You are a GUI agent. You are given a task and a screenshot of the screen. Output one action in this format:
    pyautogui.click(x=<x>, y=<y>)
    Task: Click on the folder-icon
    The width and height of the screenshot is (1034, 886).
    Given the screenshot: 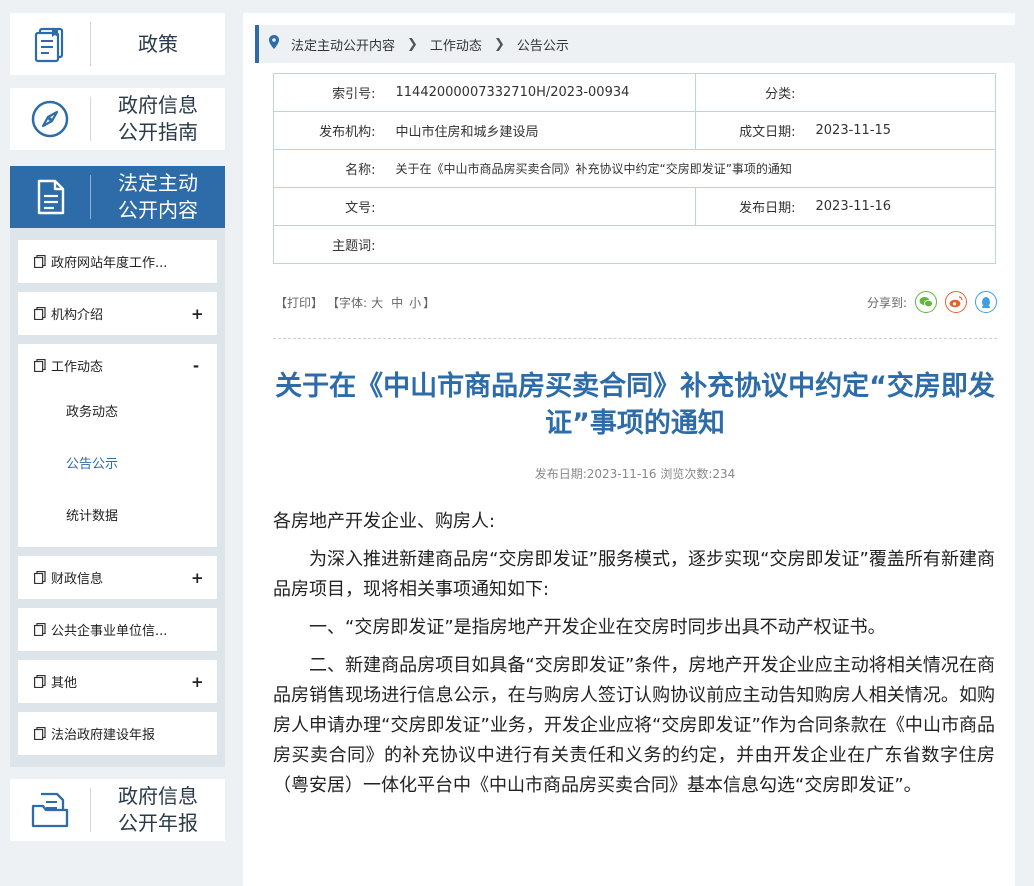 What is the action you would take?
    pyautogui.click(x=50, y=810)
    